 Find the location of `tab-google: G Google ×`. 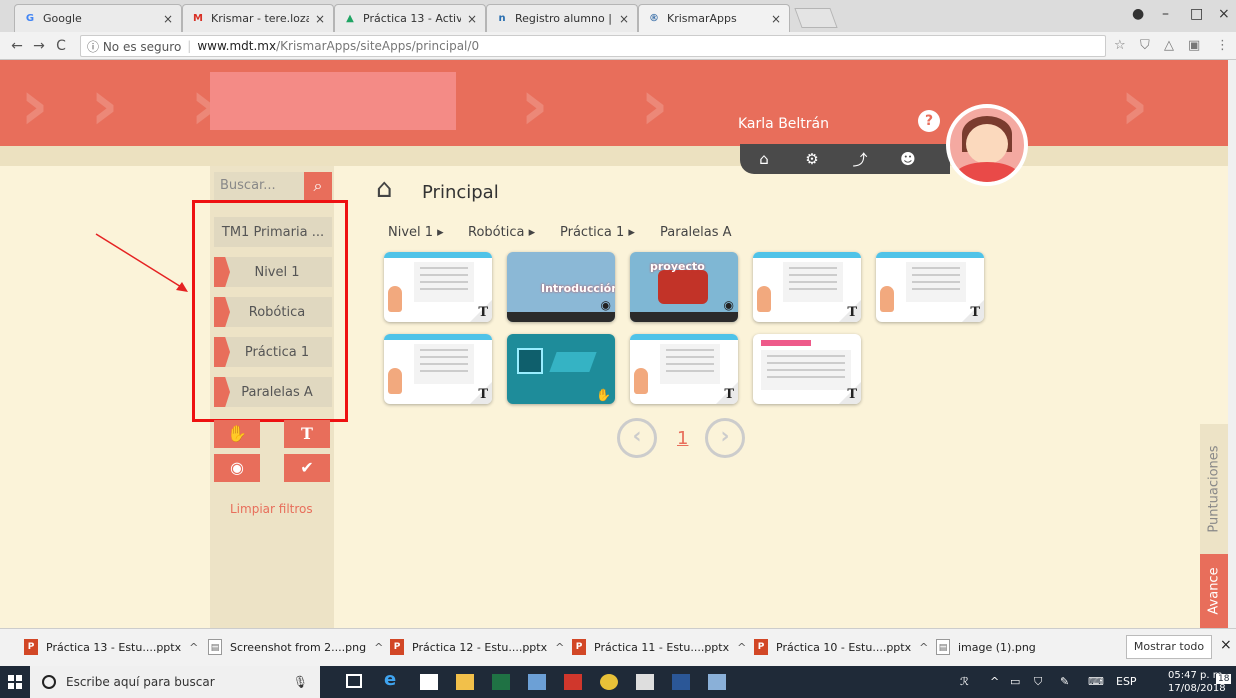

tab-google: G Google × is located at coordinates (98, 18).